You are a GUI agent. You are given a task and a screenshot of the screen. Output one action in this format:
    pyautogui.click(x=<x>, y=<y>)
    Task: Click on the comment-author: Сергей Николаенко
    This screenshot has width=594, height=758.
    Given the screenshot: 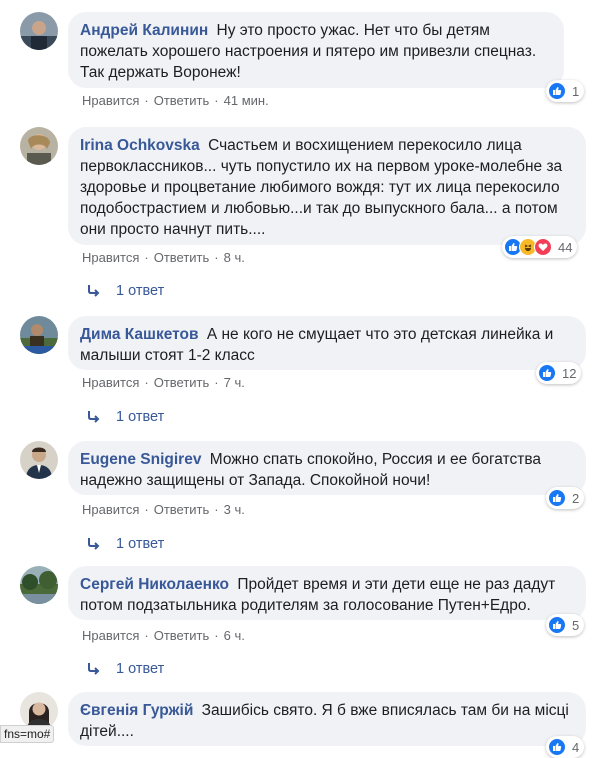 What is the action you would take?
    pyautogui.click(x=154, y=584)
    